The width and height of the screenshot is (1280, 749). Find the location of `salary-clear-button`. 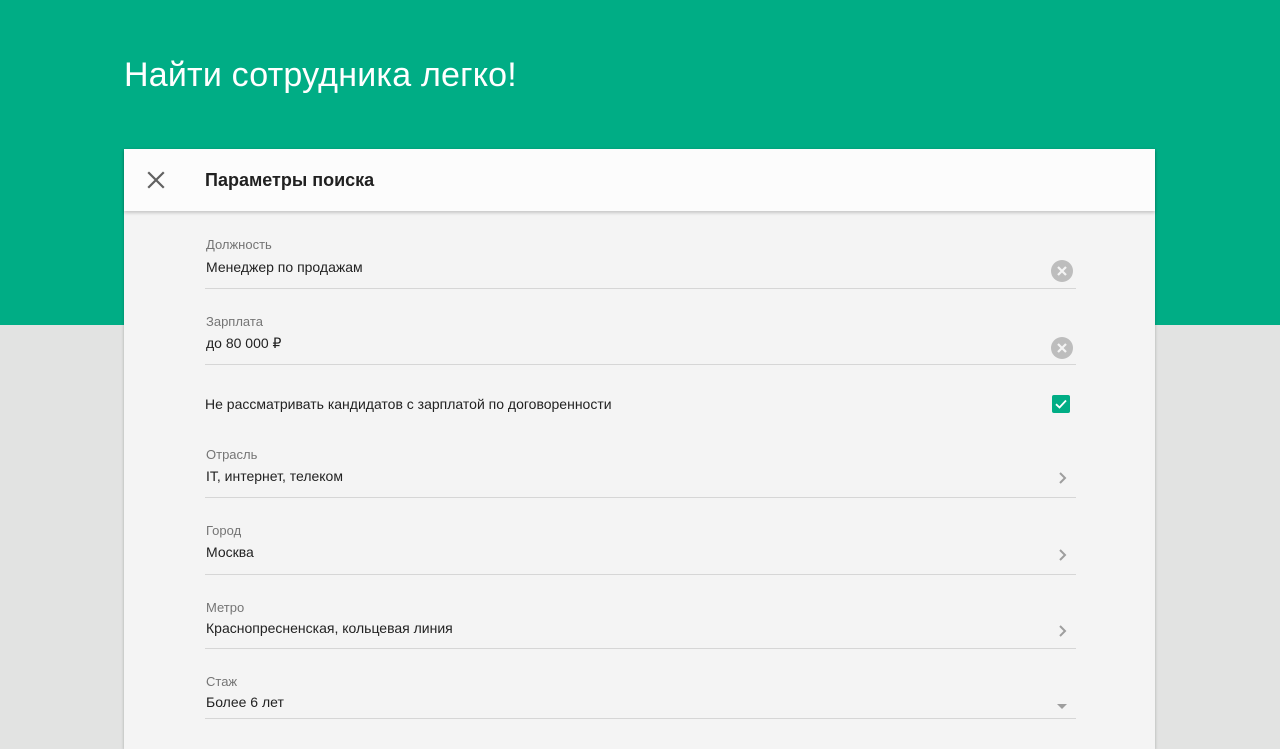

salary-clear-button is located at coordinates (1062, 348).